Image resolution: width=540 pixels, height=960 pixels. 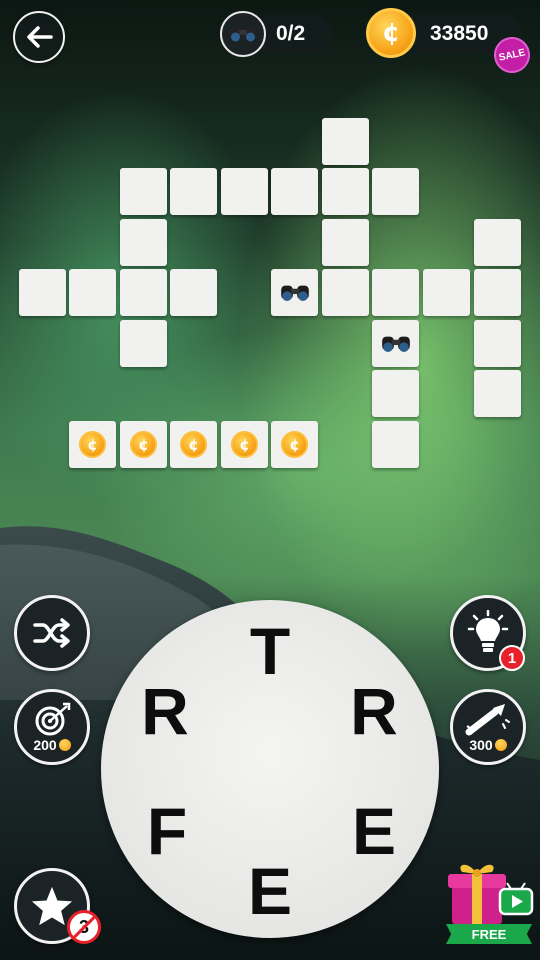 I want to click on target-button: 200, so click(x=52, y=727).